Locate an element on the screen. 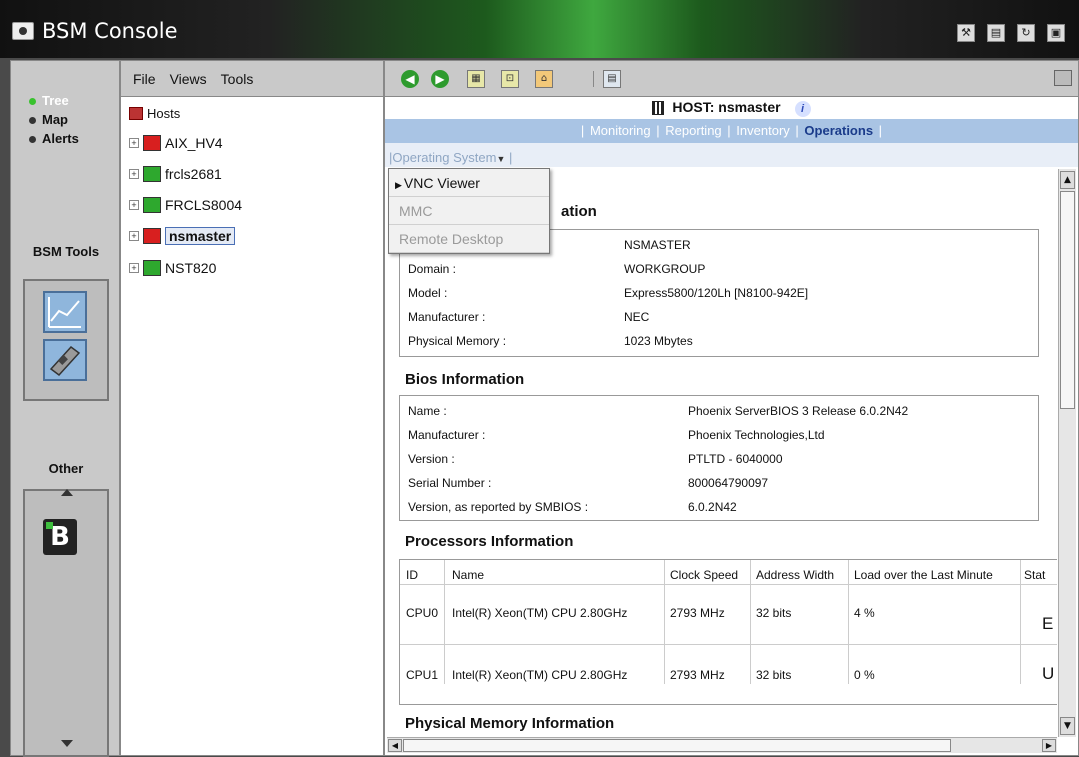 Image resolution: width=1079 pixels, height=757 pixels. horizontal-scrollbar: ◀ ▶ is located at coordinates (722, 745).